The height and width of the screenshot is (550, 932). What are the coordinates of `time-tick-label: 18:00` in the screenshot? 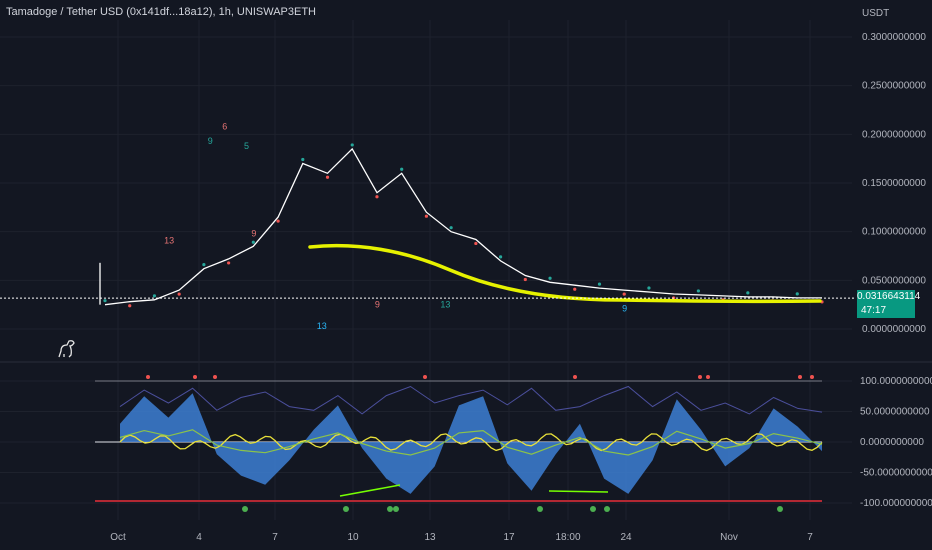 It's located at (567, 537).